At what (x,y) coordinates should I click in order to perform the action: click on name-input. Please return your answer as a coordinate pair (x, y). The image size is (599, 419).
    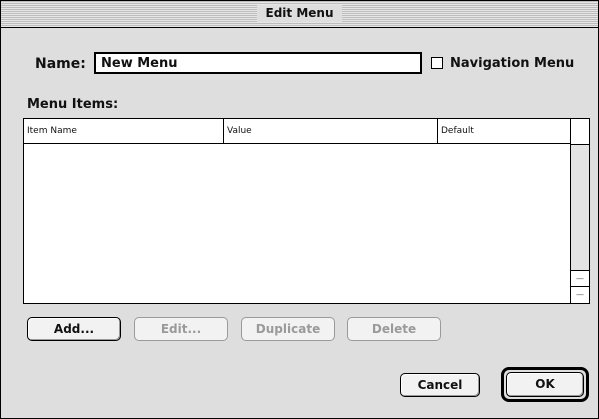
    Looking at the image, I should click on (258, 63).